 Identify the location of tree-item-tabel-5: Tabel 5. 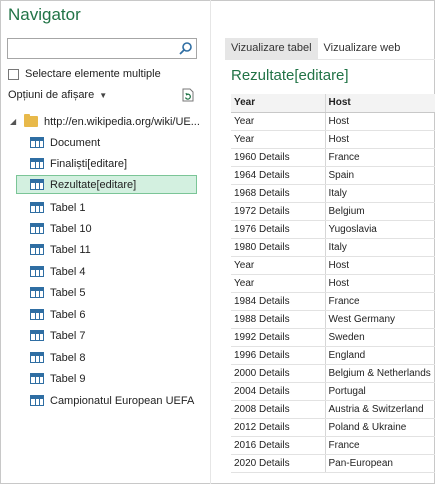
(57, 292).